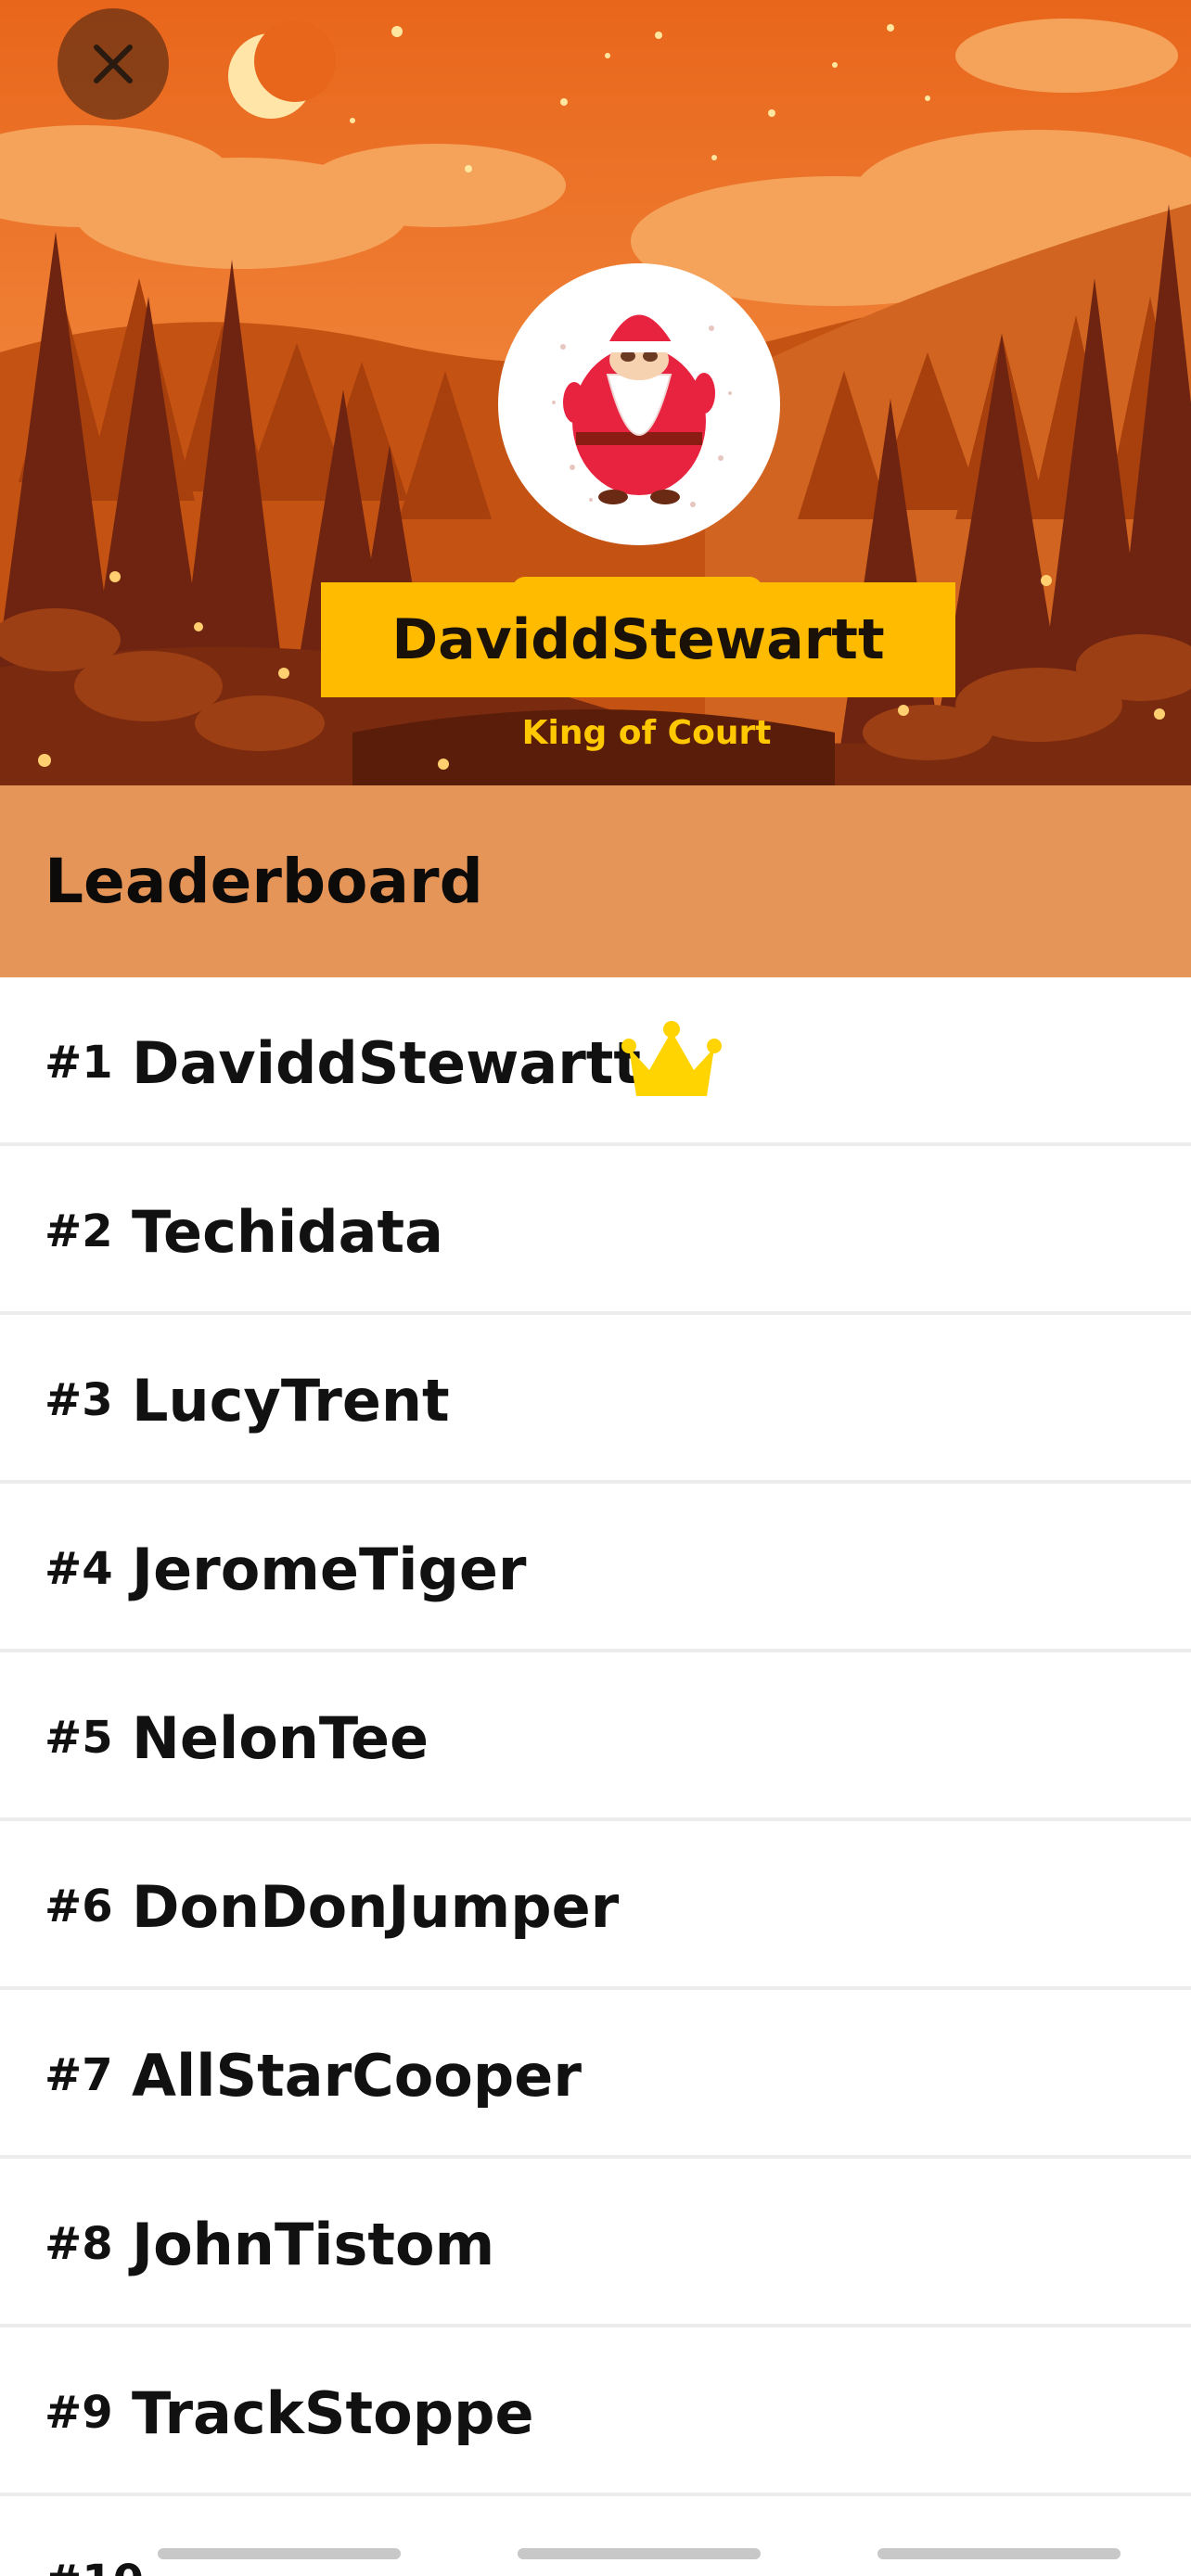 This screenshot has width=1191, height=2576. I want to click on rank-label: #1, so click(79, 1063).